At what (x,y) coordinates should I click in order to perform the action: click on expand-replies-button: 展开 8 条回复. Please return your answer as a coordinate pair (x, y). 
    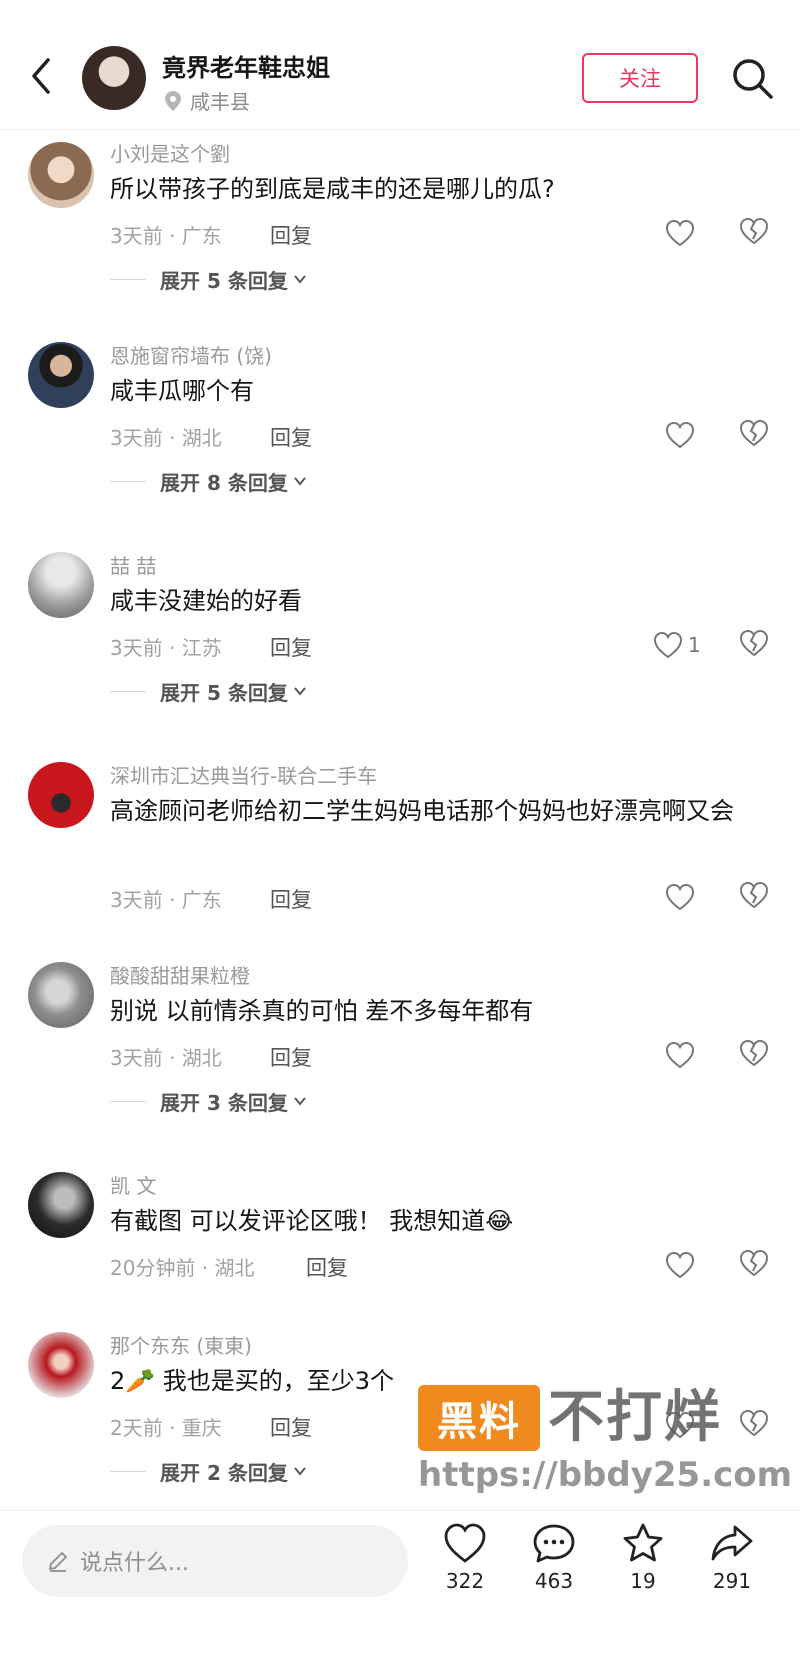
    Looking at the image, I should click on (209, 481).